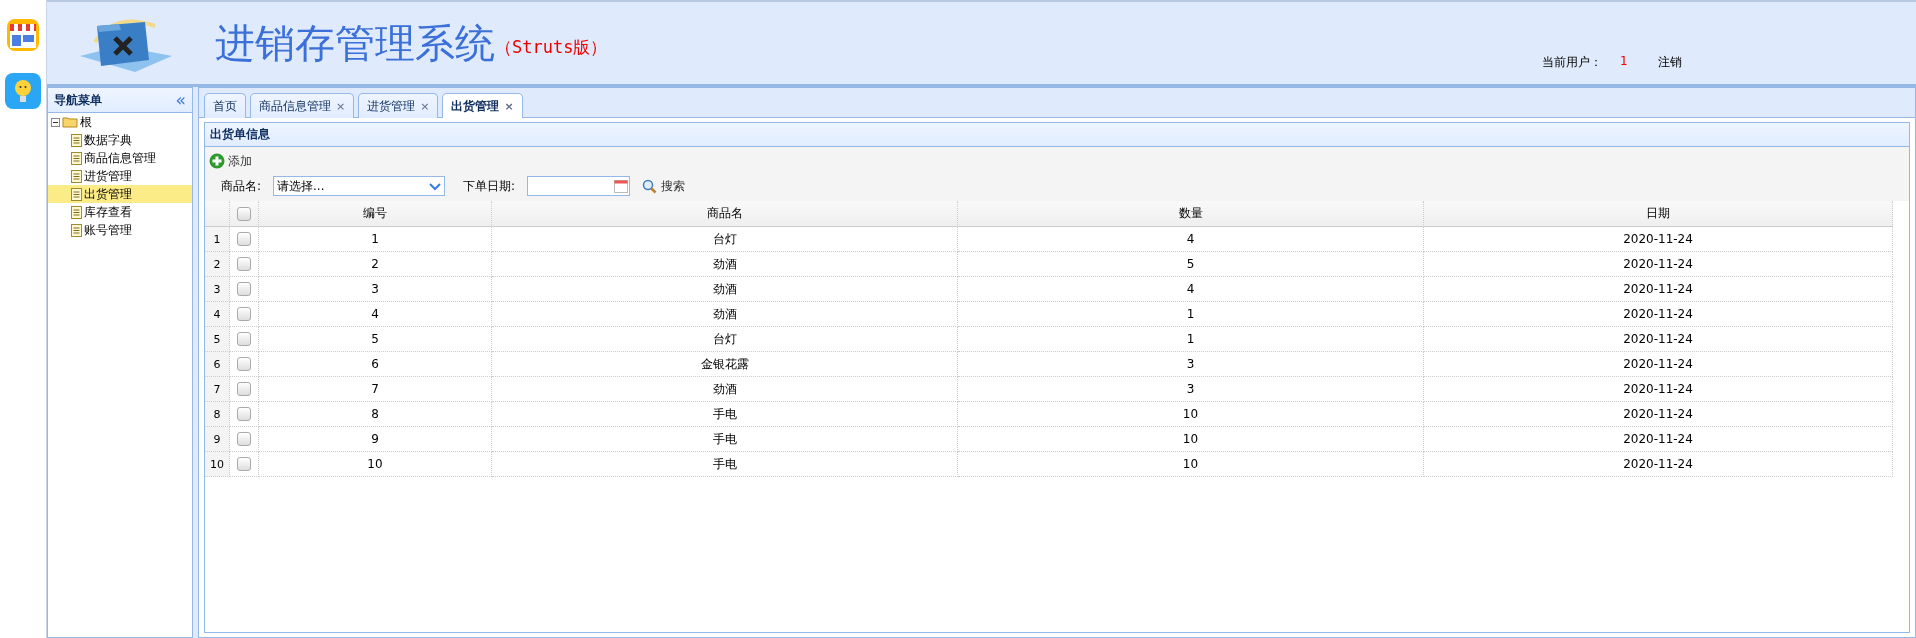 Image resolution: width=1916 pixels, height=638 pixels. What do you see at coordinates (398, 105) in the screenshot?
I see `tab: 进货管理 ×` at bounding box center [398, 105].